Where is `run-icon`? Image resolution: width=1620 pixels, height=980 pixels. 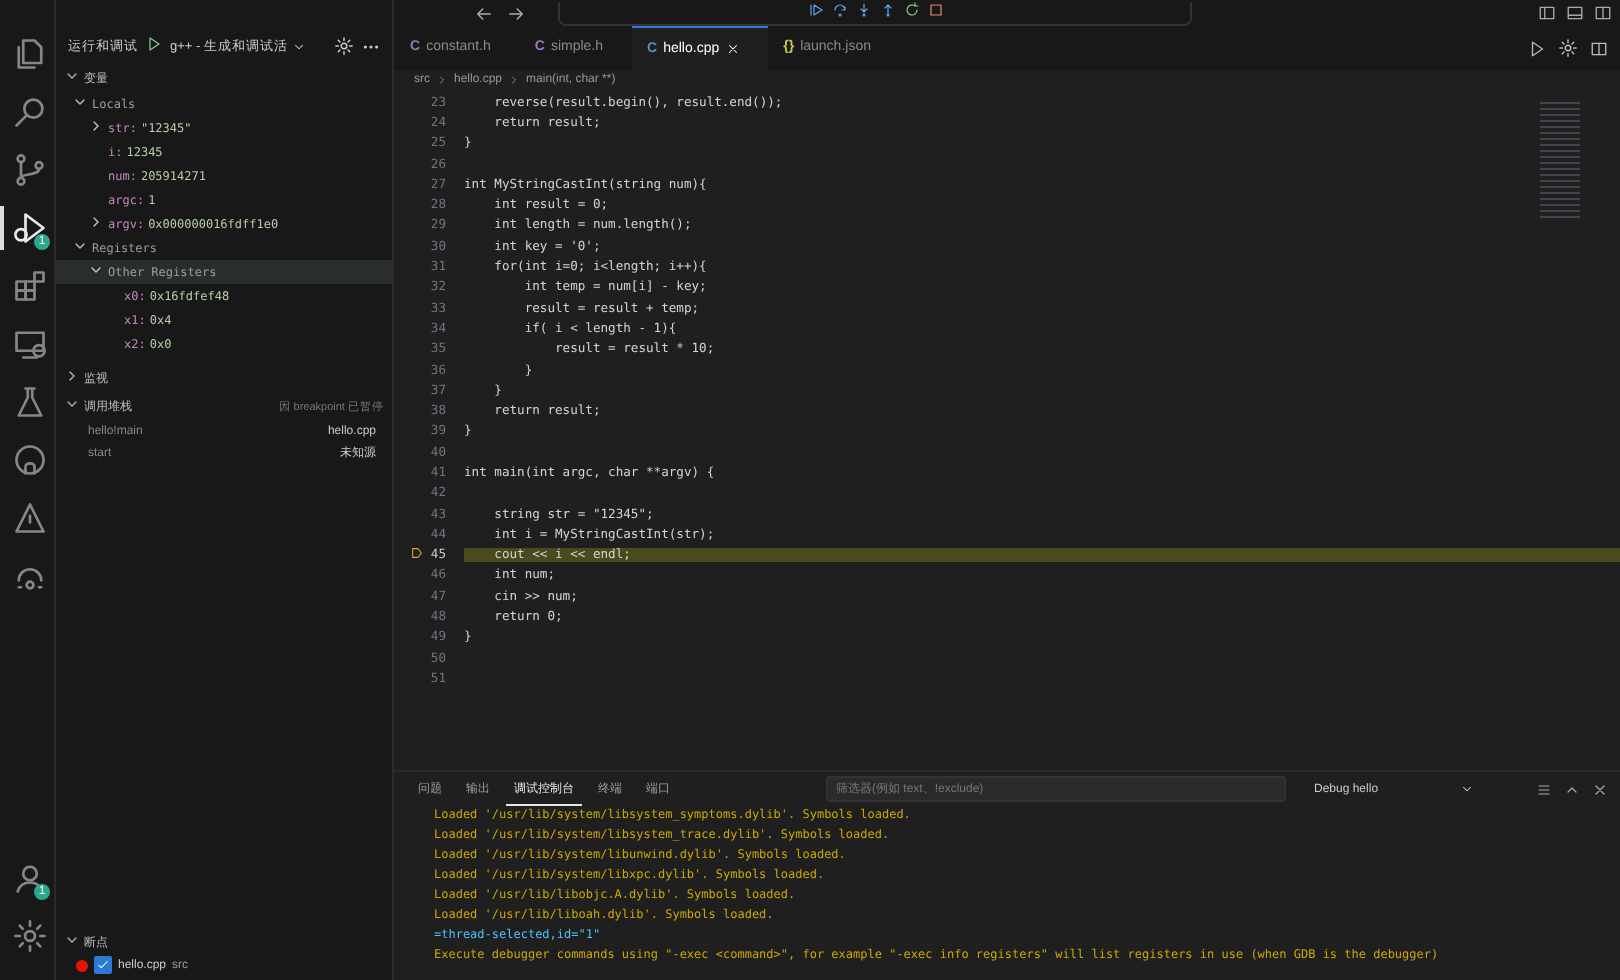 run-icon is located at coordinates (1537, 48).